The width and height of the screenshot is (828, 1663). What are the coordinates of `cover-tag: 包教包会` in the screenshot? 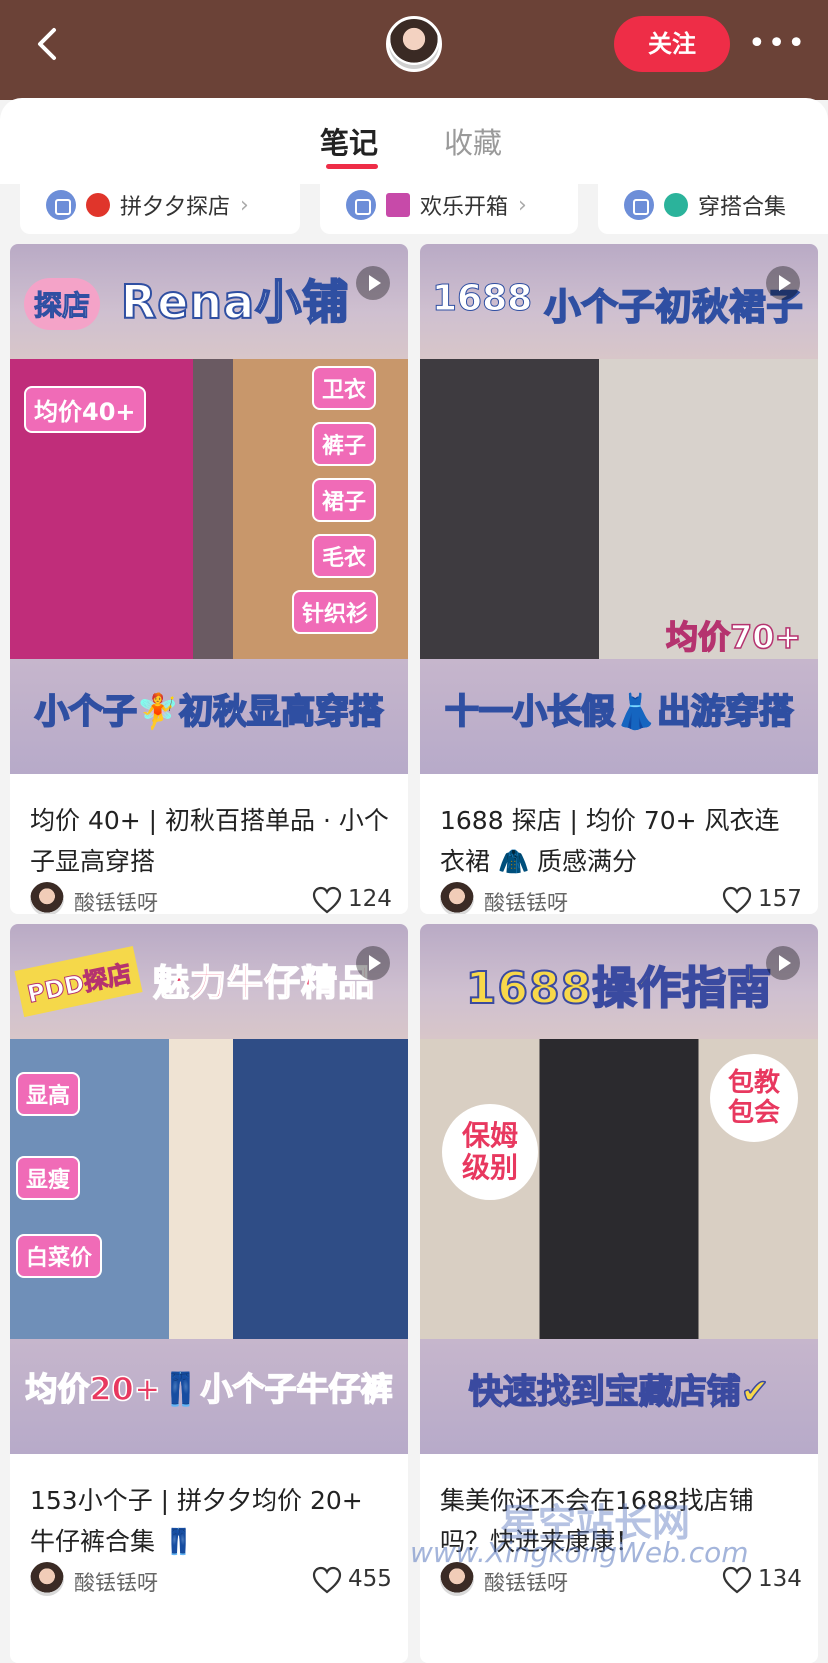 It's located at (754, 1098).